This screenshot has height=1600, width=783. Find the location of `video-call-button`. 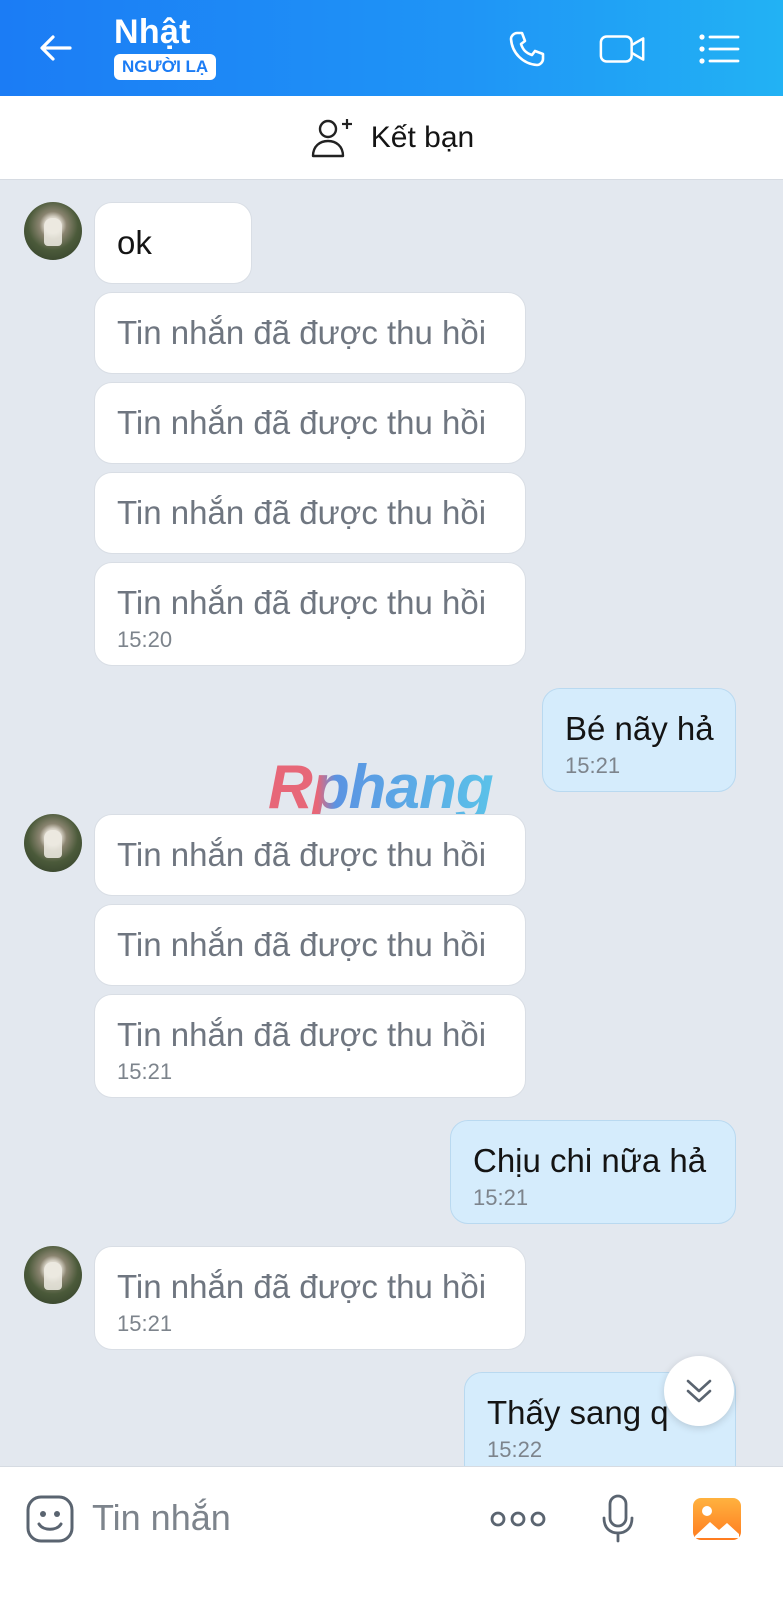

video-call-button is located at coordinates (623, 49).